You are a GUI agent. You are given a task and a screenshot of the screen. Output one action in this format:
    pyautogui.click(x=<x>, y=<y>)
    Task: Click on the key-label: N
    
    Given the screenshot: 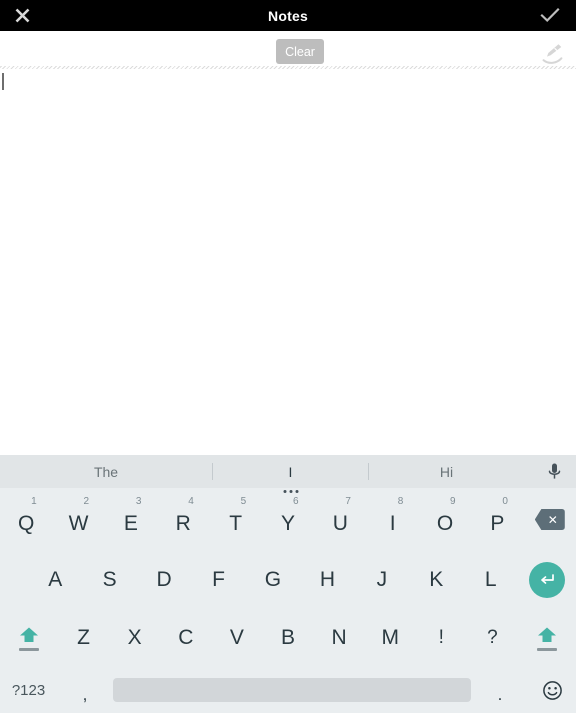 What is the action you would take?
    pyautogui.click(x=339, y=637)
    